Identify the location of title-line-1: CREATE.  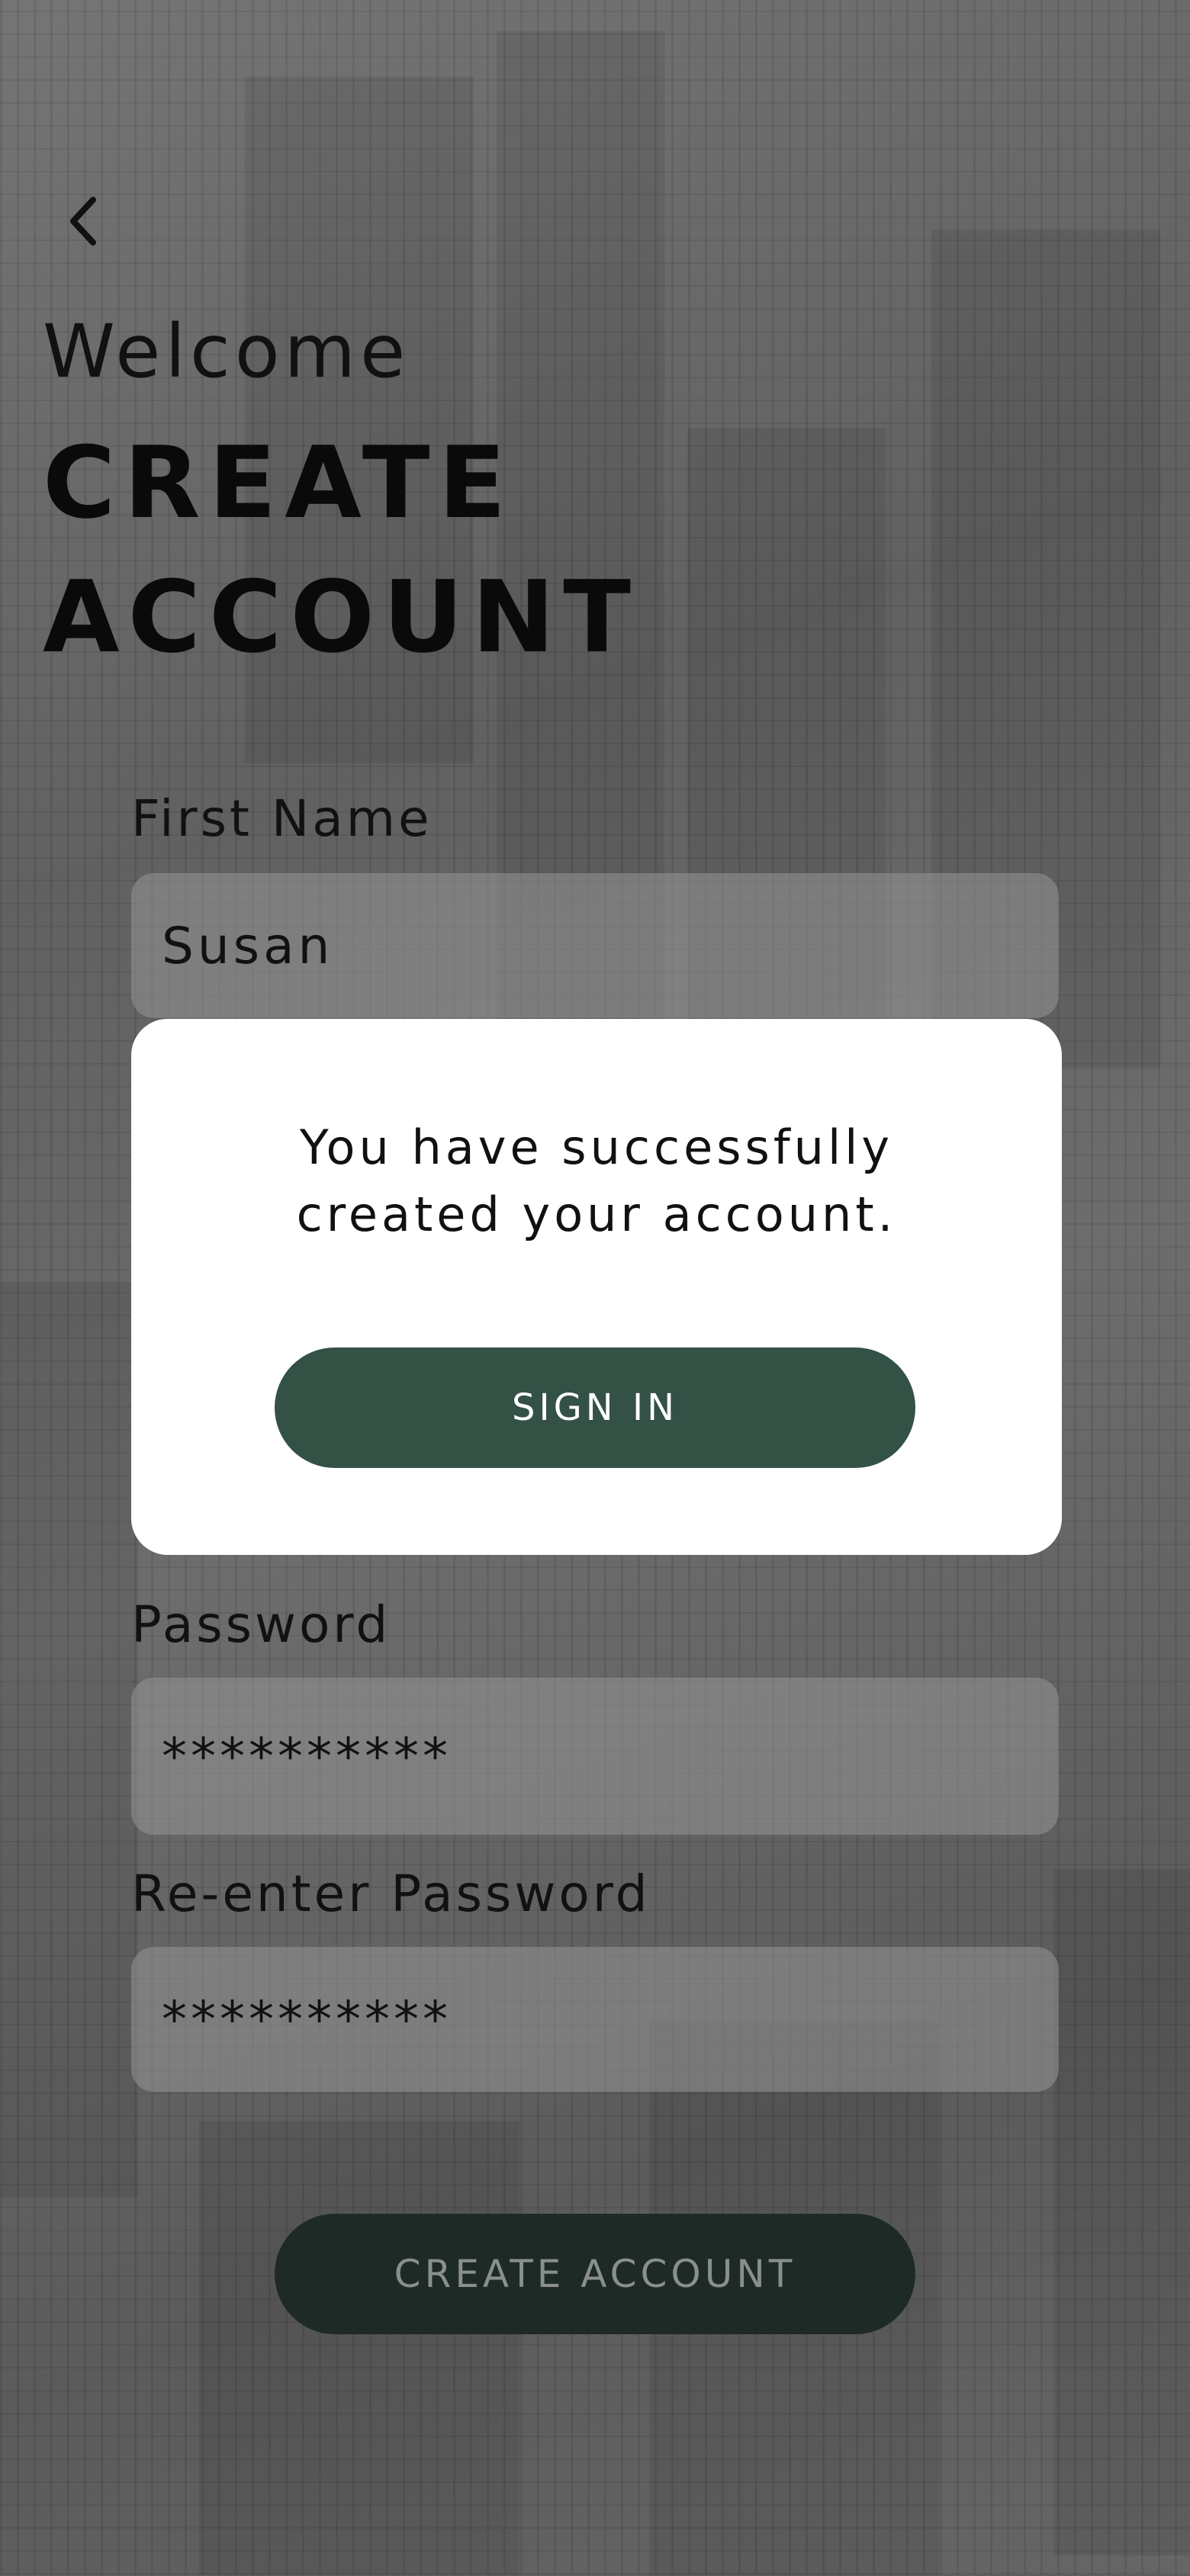
(279, 483).